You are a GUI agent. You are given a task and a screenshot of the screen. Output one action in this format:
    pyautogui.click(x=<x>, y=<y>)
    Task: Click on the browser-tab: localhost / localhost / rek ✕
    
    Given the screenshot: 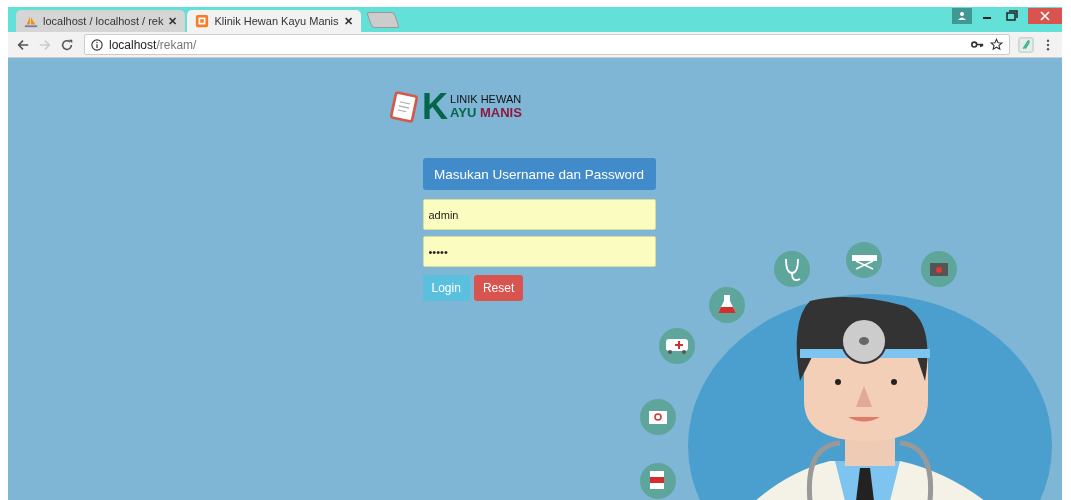 What is the action you would take?
    pyautogui.click(x=101, y=21)
    